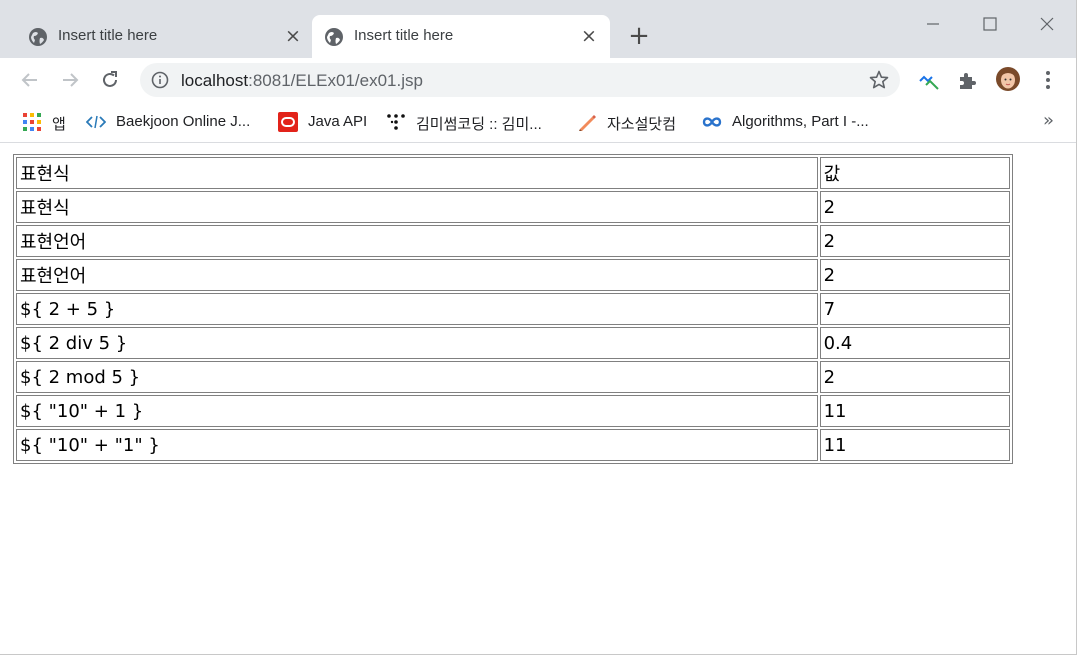  Describe the element at coordinates (1048, 120) in the screenshot. I see `bookmarks-overflow-button: »` at that location.